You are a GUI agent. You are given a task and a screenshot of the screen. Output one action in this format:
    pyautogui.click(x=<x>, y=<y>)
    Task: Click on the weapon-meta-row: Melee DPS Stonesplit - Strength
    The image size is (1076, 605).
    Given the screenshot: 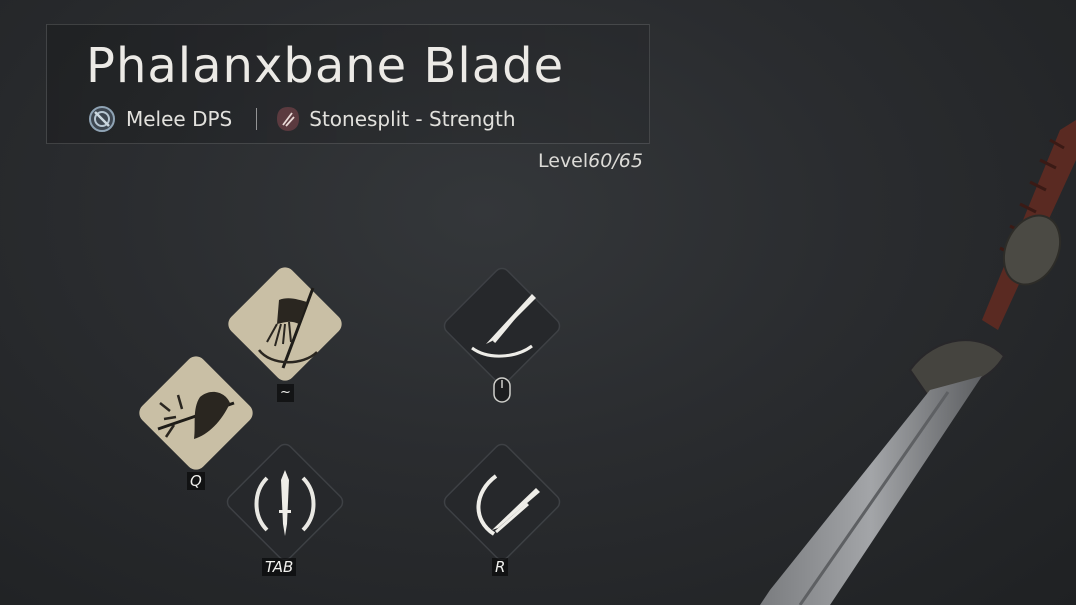 What is the action you would take?
    pyautogui.click(x=302, y=119)
    